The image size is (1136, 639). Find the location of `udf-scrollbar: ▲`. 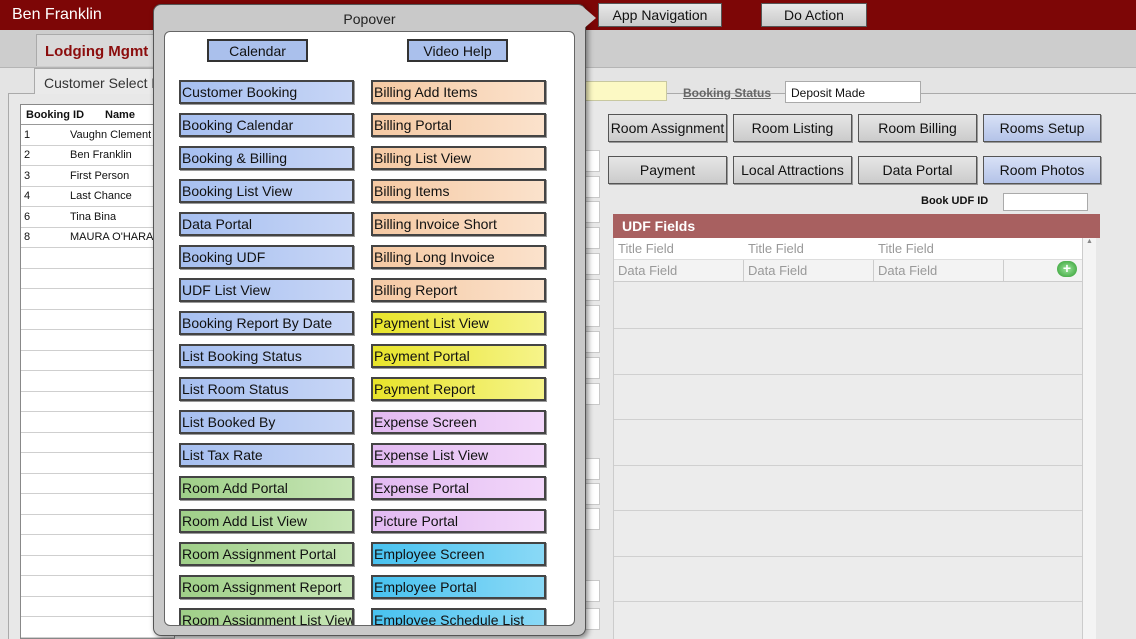

udf-scrollbar: ▲ is located at coordinates (1089, 438).